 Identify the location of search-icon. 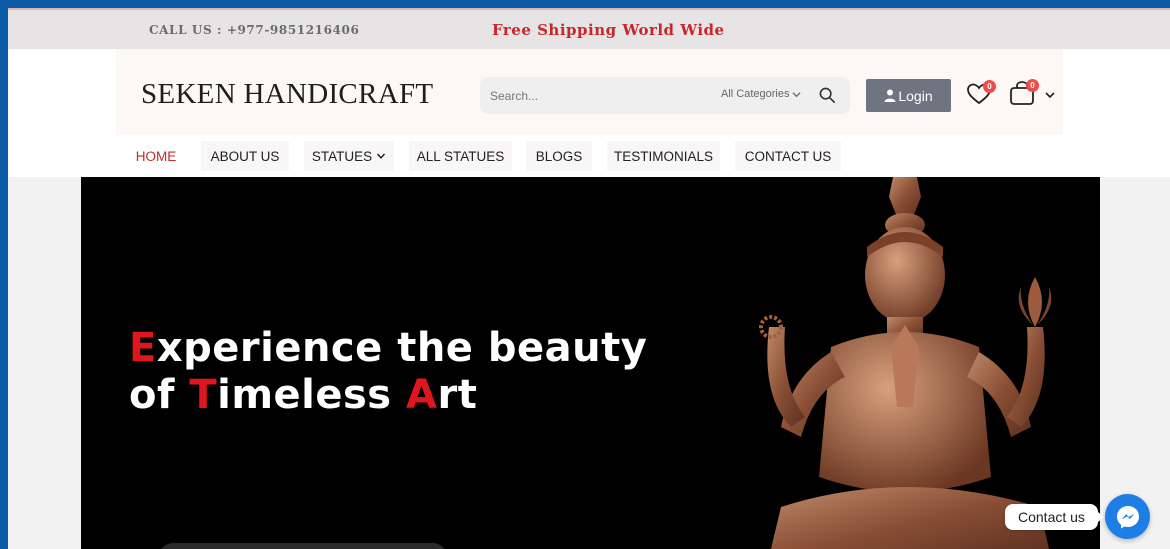
(827, 95).